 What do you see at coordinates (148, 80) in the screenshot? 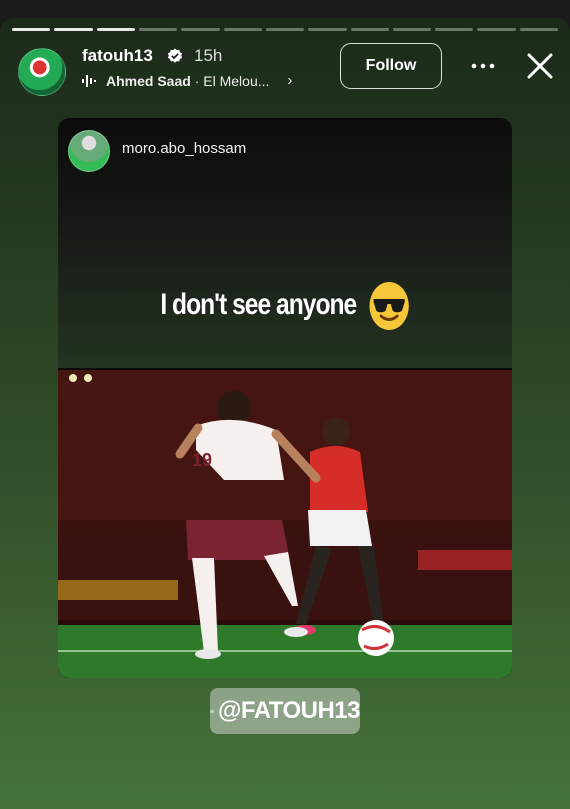
I see `music-artist: Ahmed Saad` at bounding box center [148, 80].